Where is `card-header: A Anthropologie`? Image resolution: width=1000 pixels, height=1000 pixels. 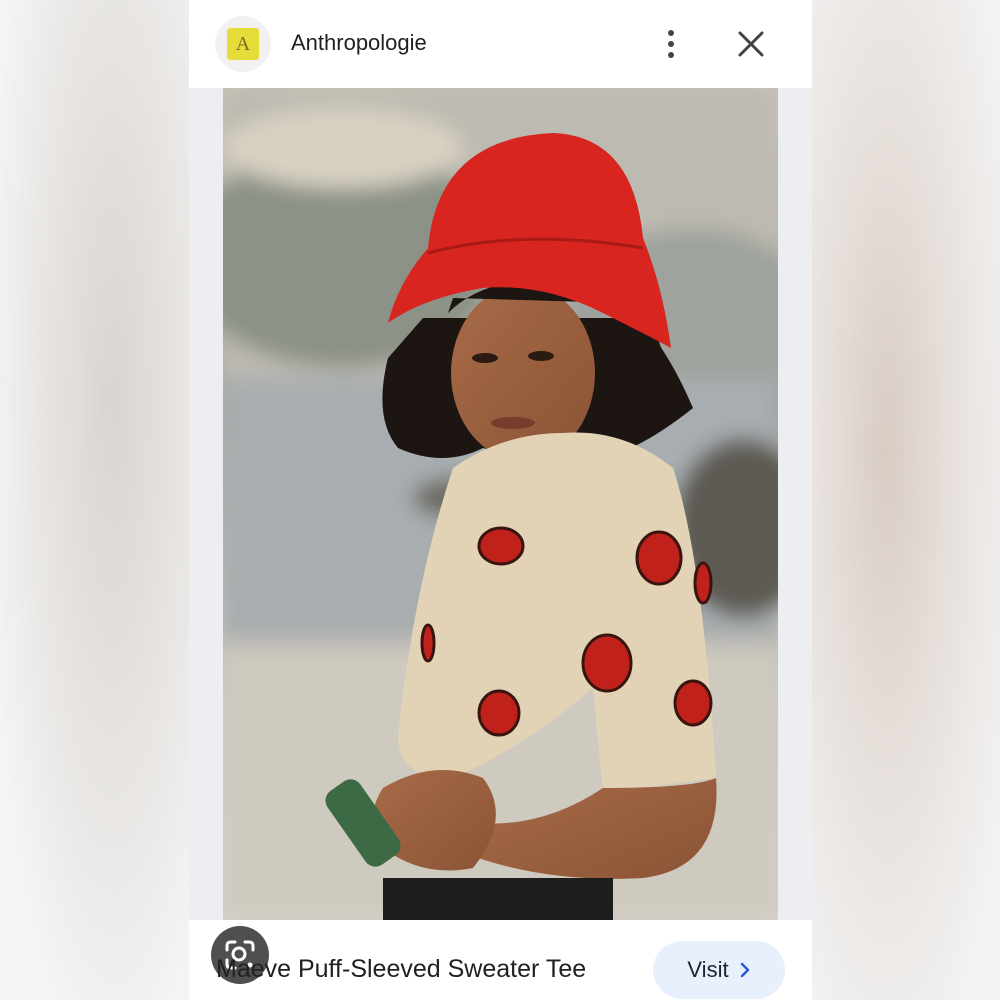 card-header: A Anthropologie is located at coordinates (500, 44).